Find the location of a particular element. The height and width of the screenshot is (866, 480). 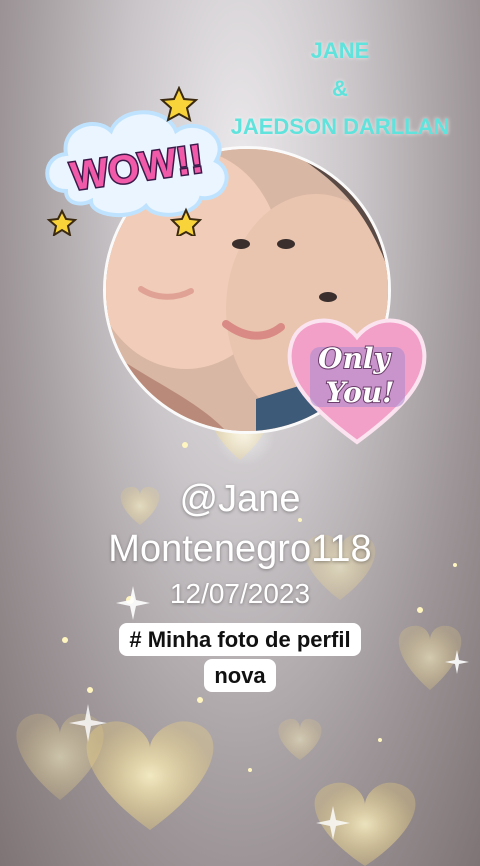

name-ampersand: & is located at coordinates (340, 88).